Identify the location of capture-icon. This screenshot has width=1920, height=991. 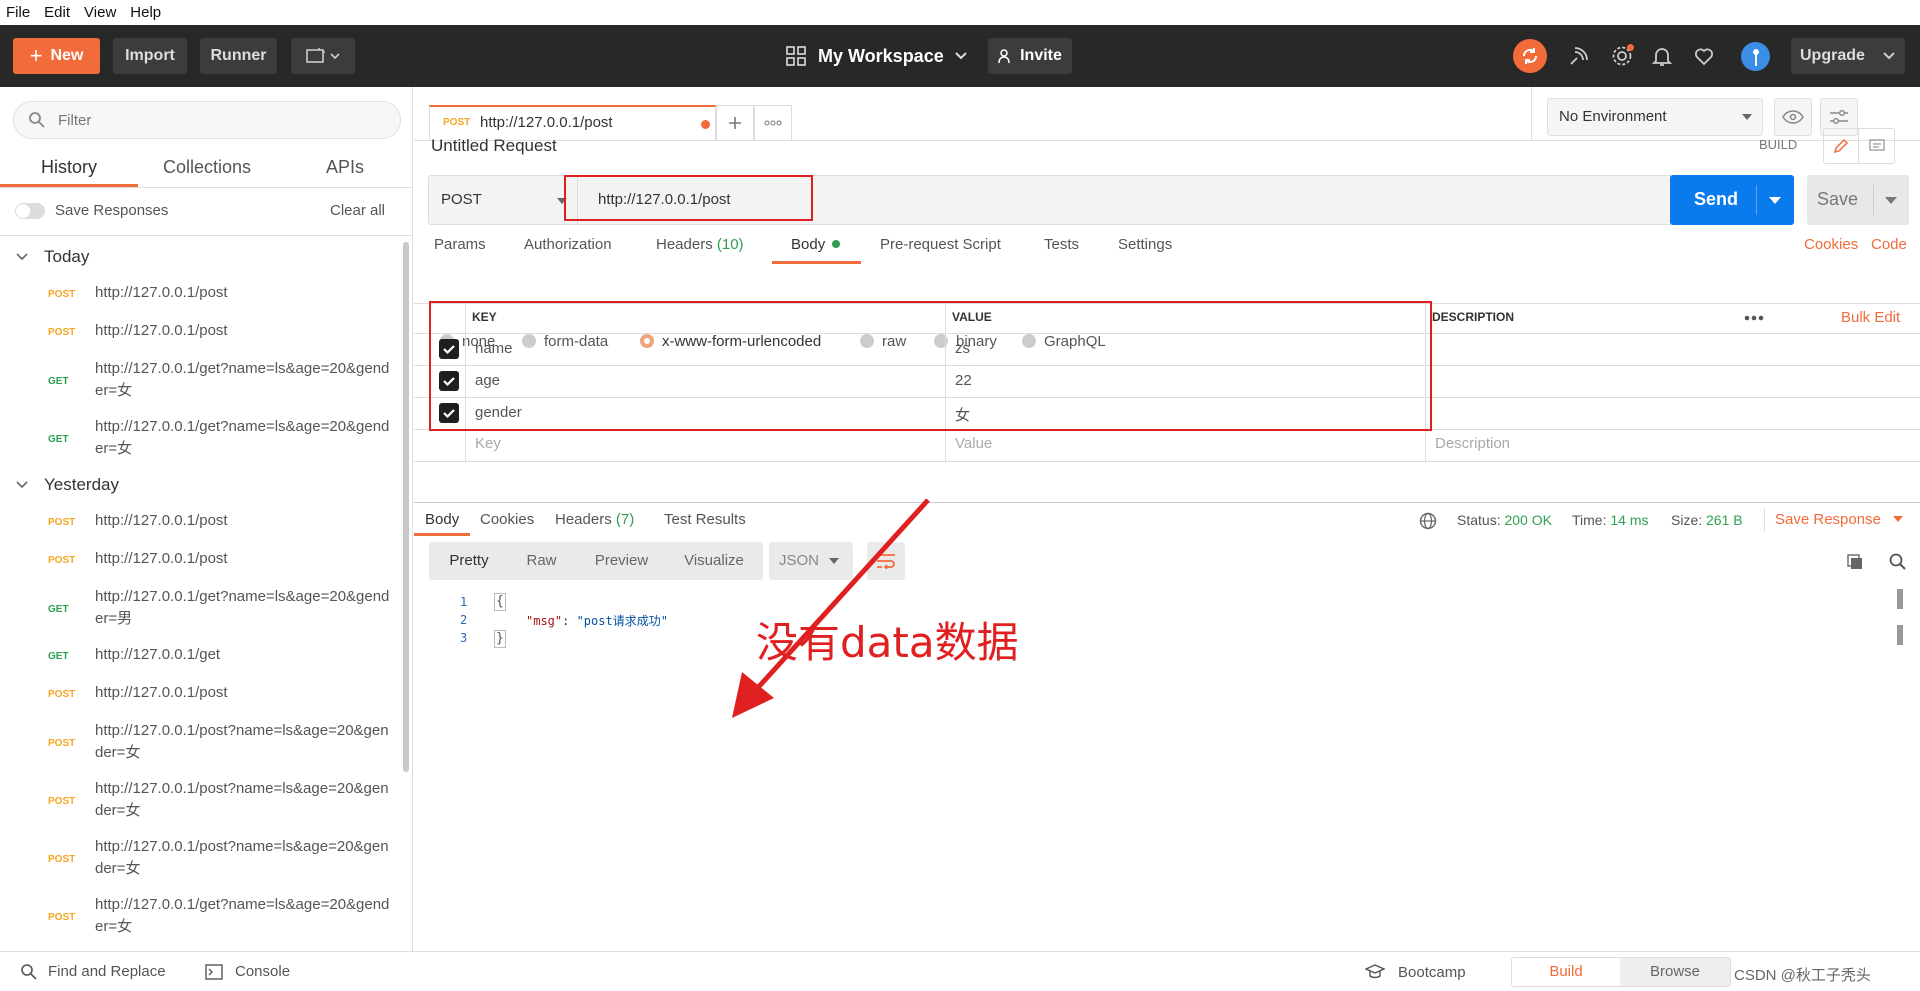
(1579, 56).